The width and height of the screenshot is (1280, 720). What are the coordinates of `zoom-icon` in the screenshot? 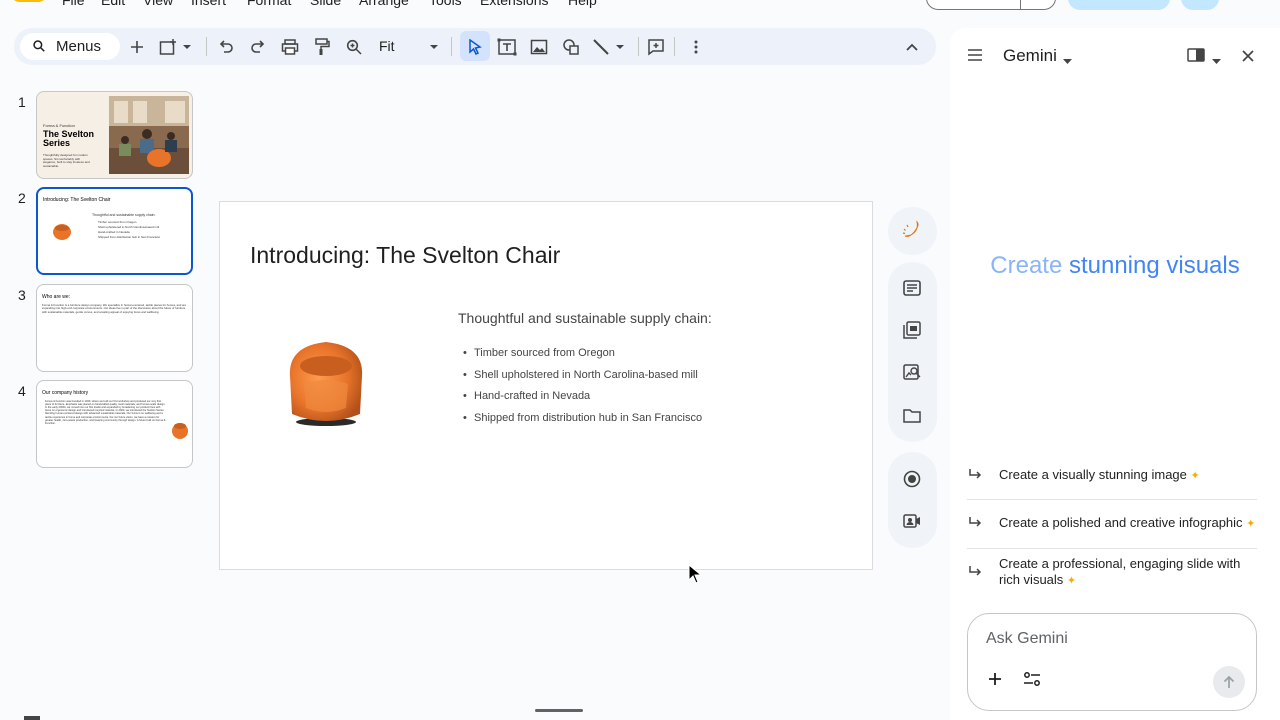 It's located at (354, 47).